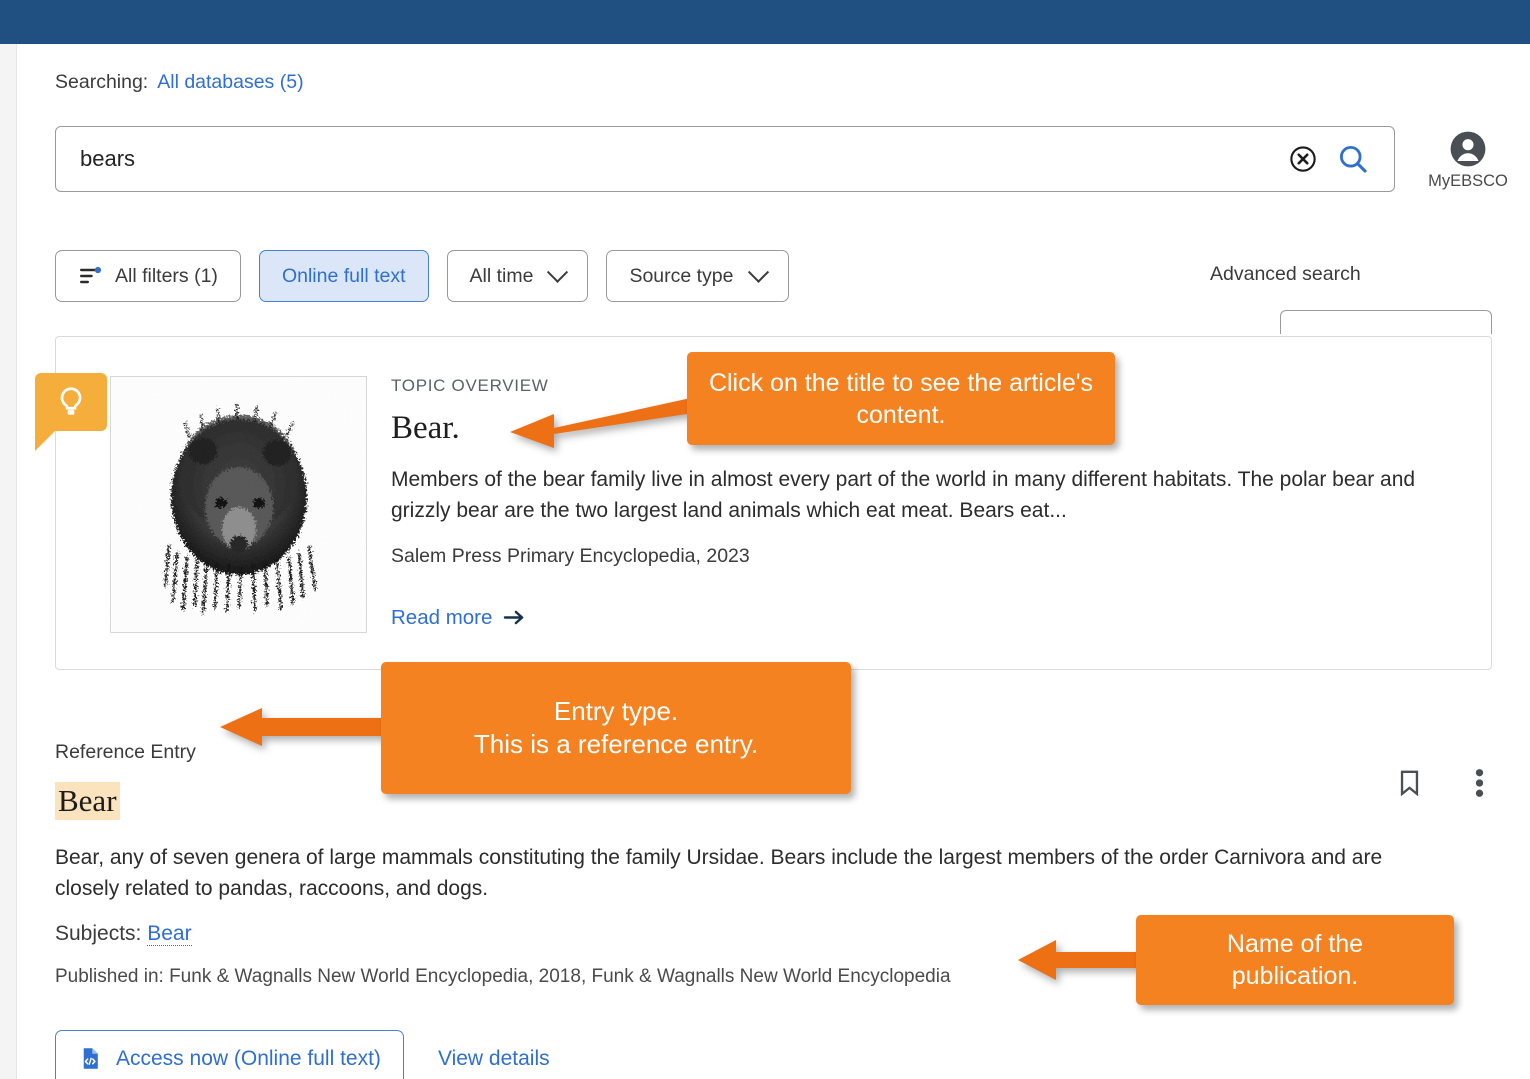 This screenshot has width=1530, height=1079. I want to click on all-time-filter: All time, so click(517, 276).